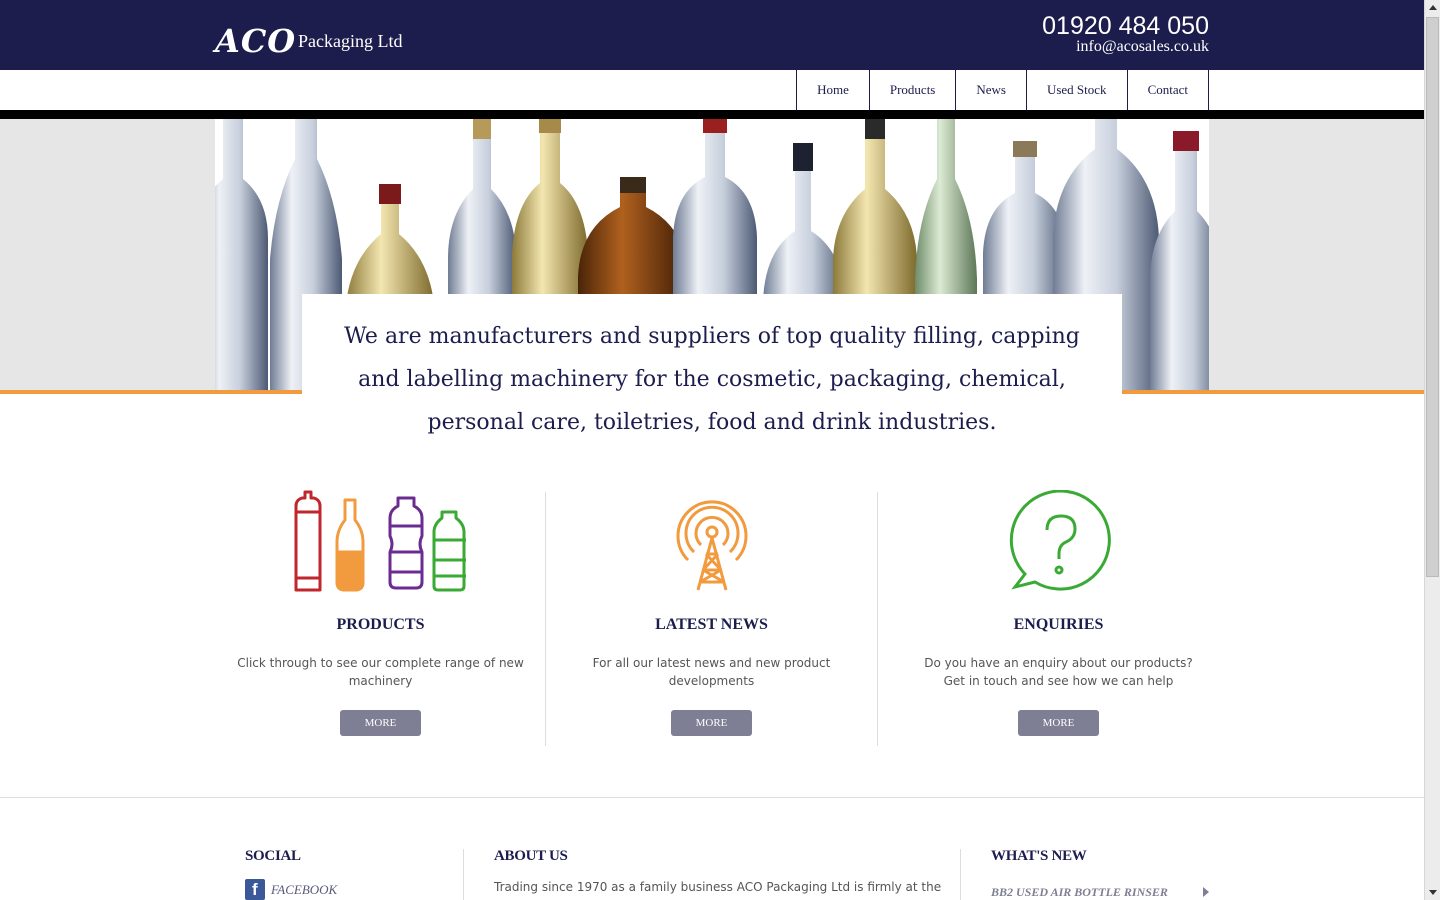 The image size is (1440, 900). What do you see at coordinates (1432, 297) in the screenshot?
I see `scrollbar-thumb` at bounding box center [1432, 297].